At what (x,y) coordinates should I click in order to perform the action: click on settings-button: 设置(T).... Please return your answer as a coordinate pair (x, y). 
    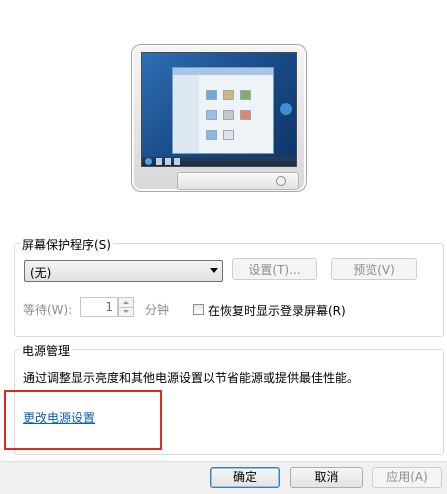
    Looking at the image, I should click on (274, 269).